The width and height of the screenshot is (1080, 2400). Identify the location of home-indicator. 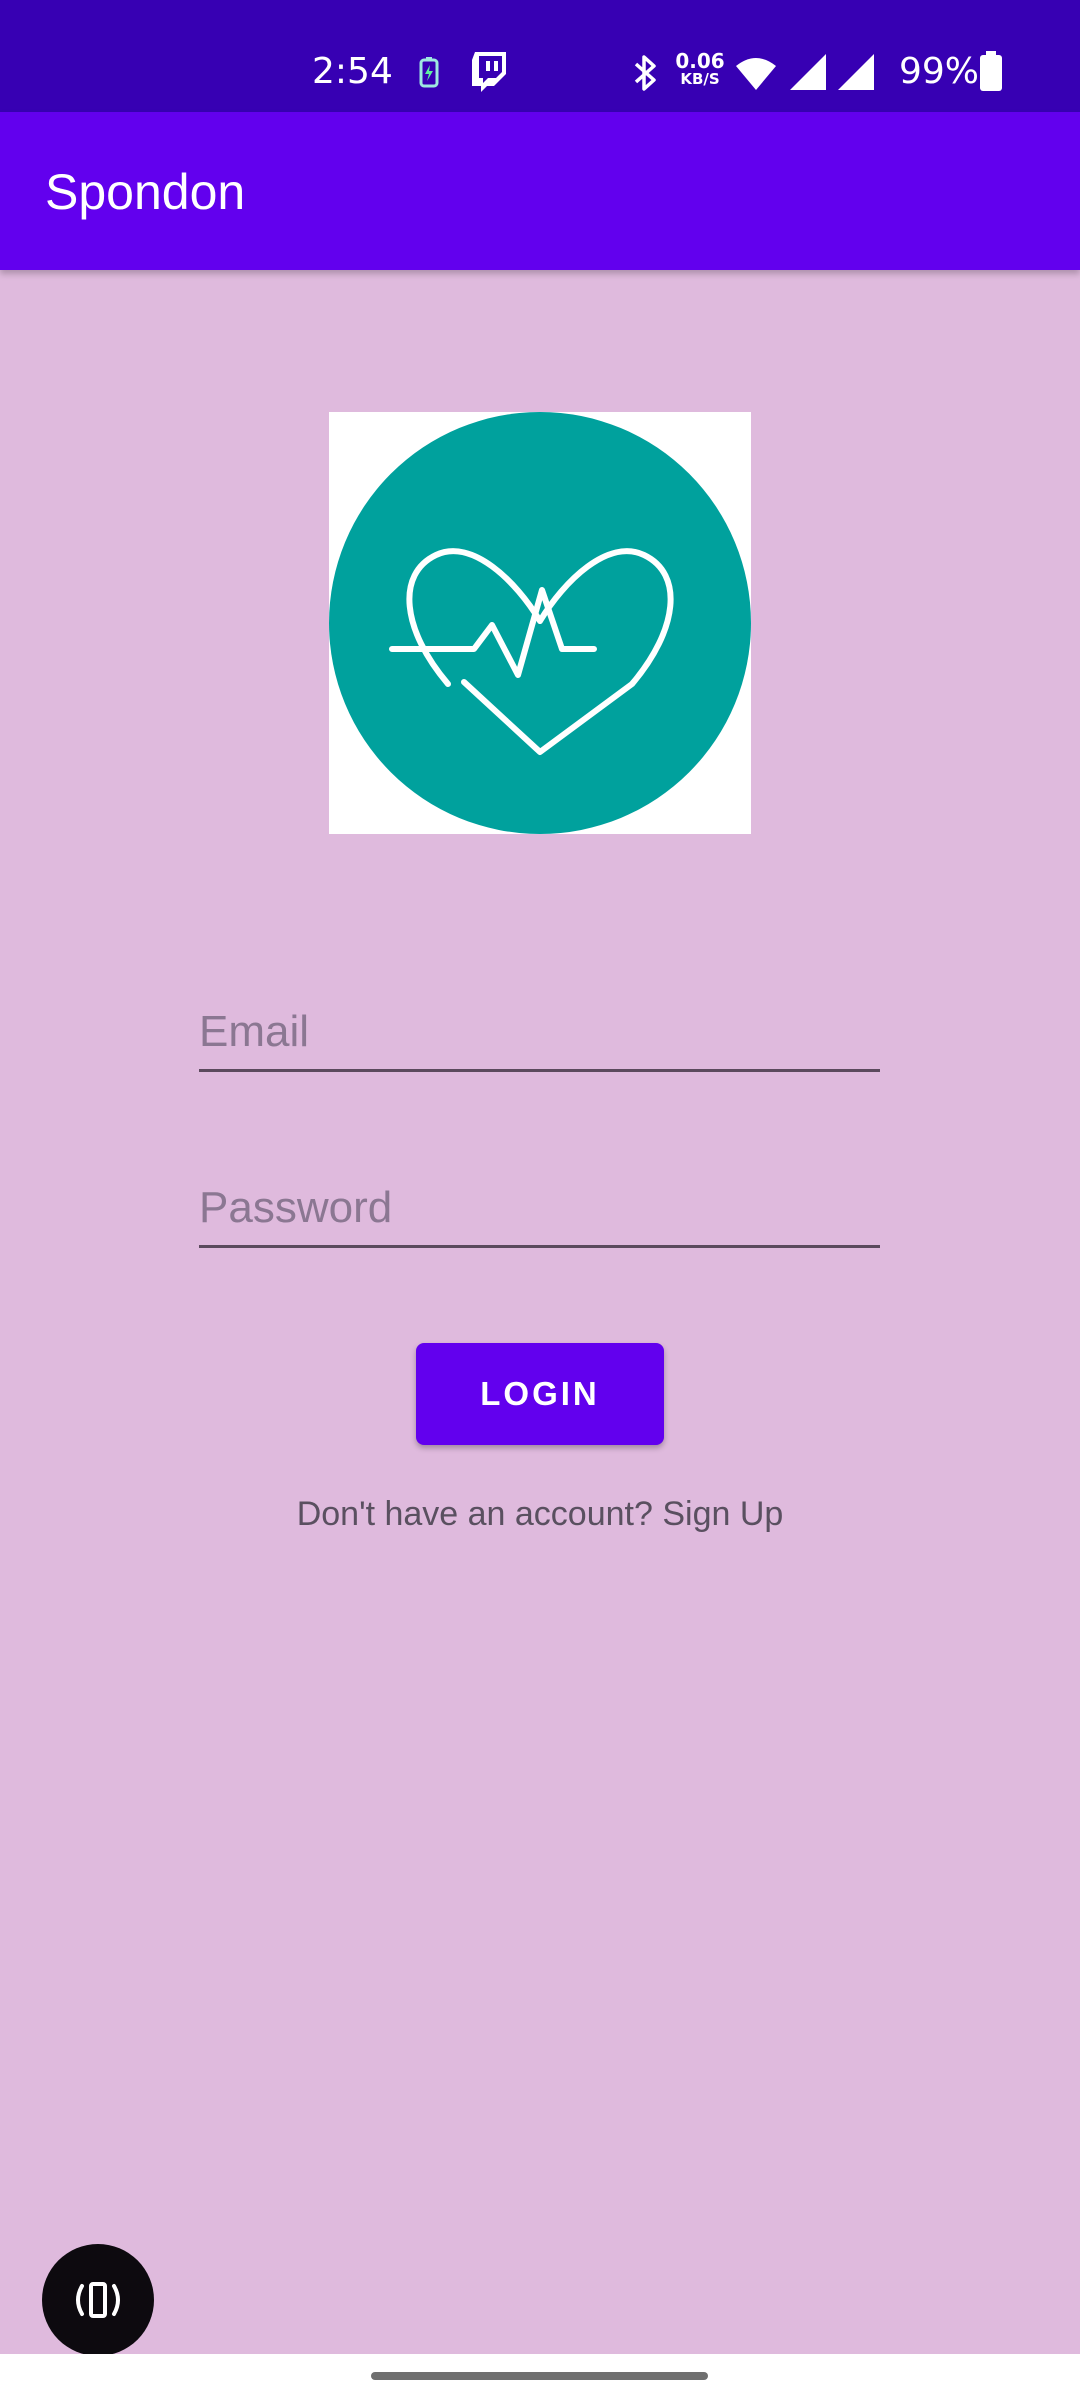
(539, 2376).